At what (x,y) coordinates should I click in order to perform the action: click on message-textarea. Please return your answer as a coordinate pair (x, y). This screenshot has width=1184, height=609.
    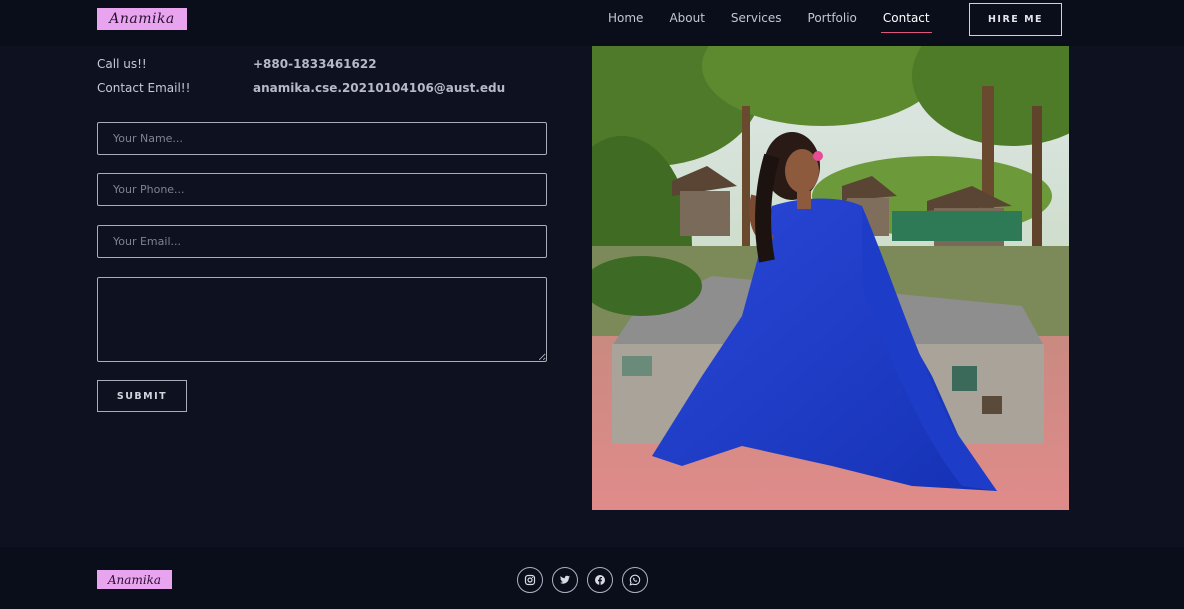
    Looking at the image, I should click on (322, 319).